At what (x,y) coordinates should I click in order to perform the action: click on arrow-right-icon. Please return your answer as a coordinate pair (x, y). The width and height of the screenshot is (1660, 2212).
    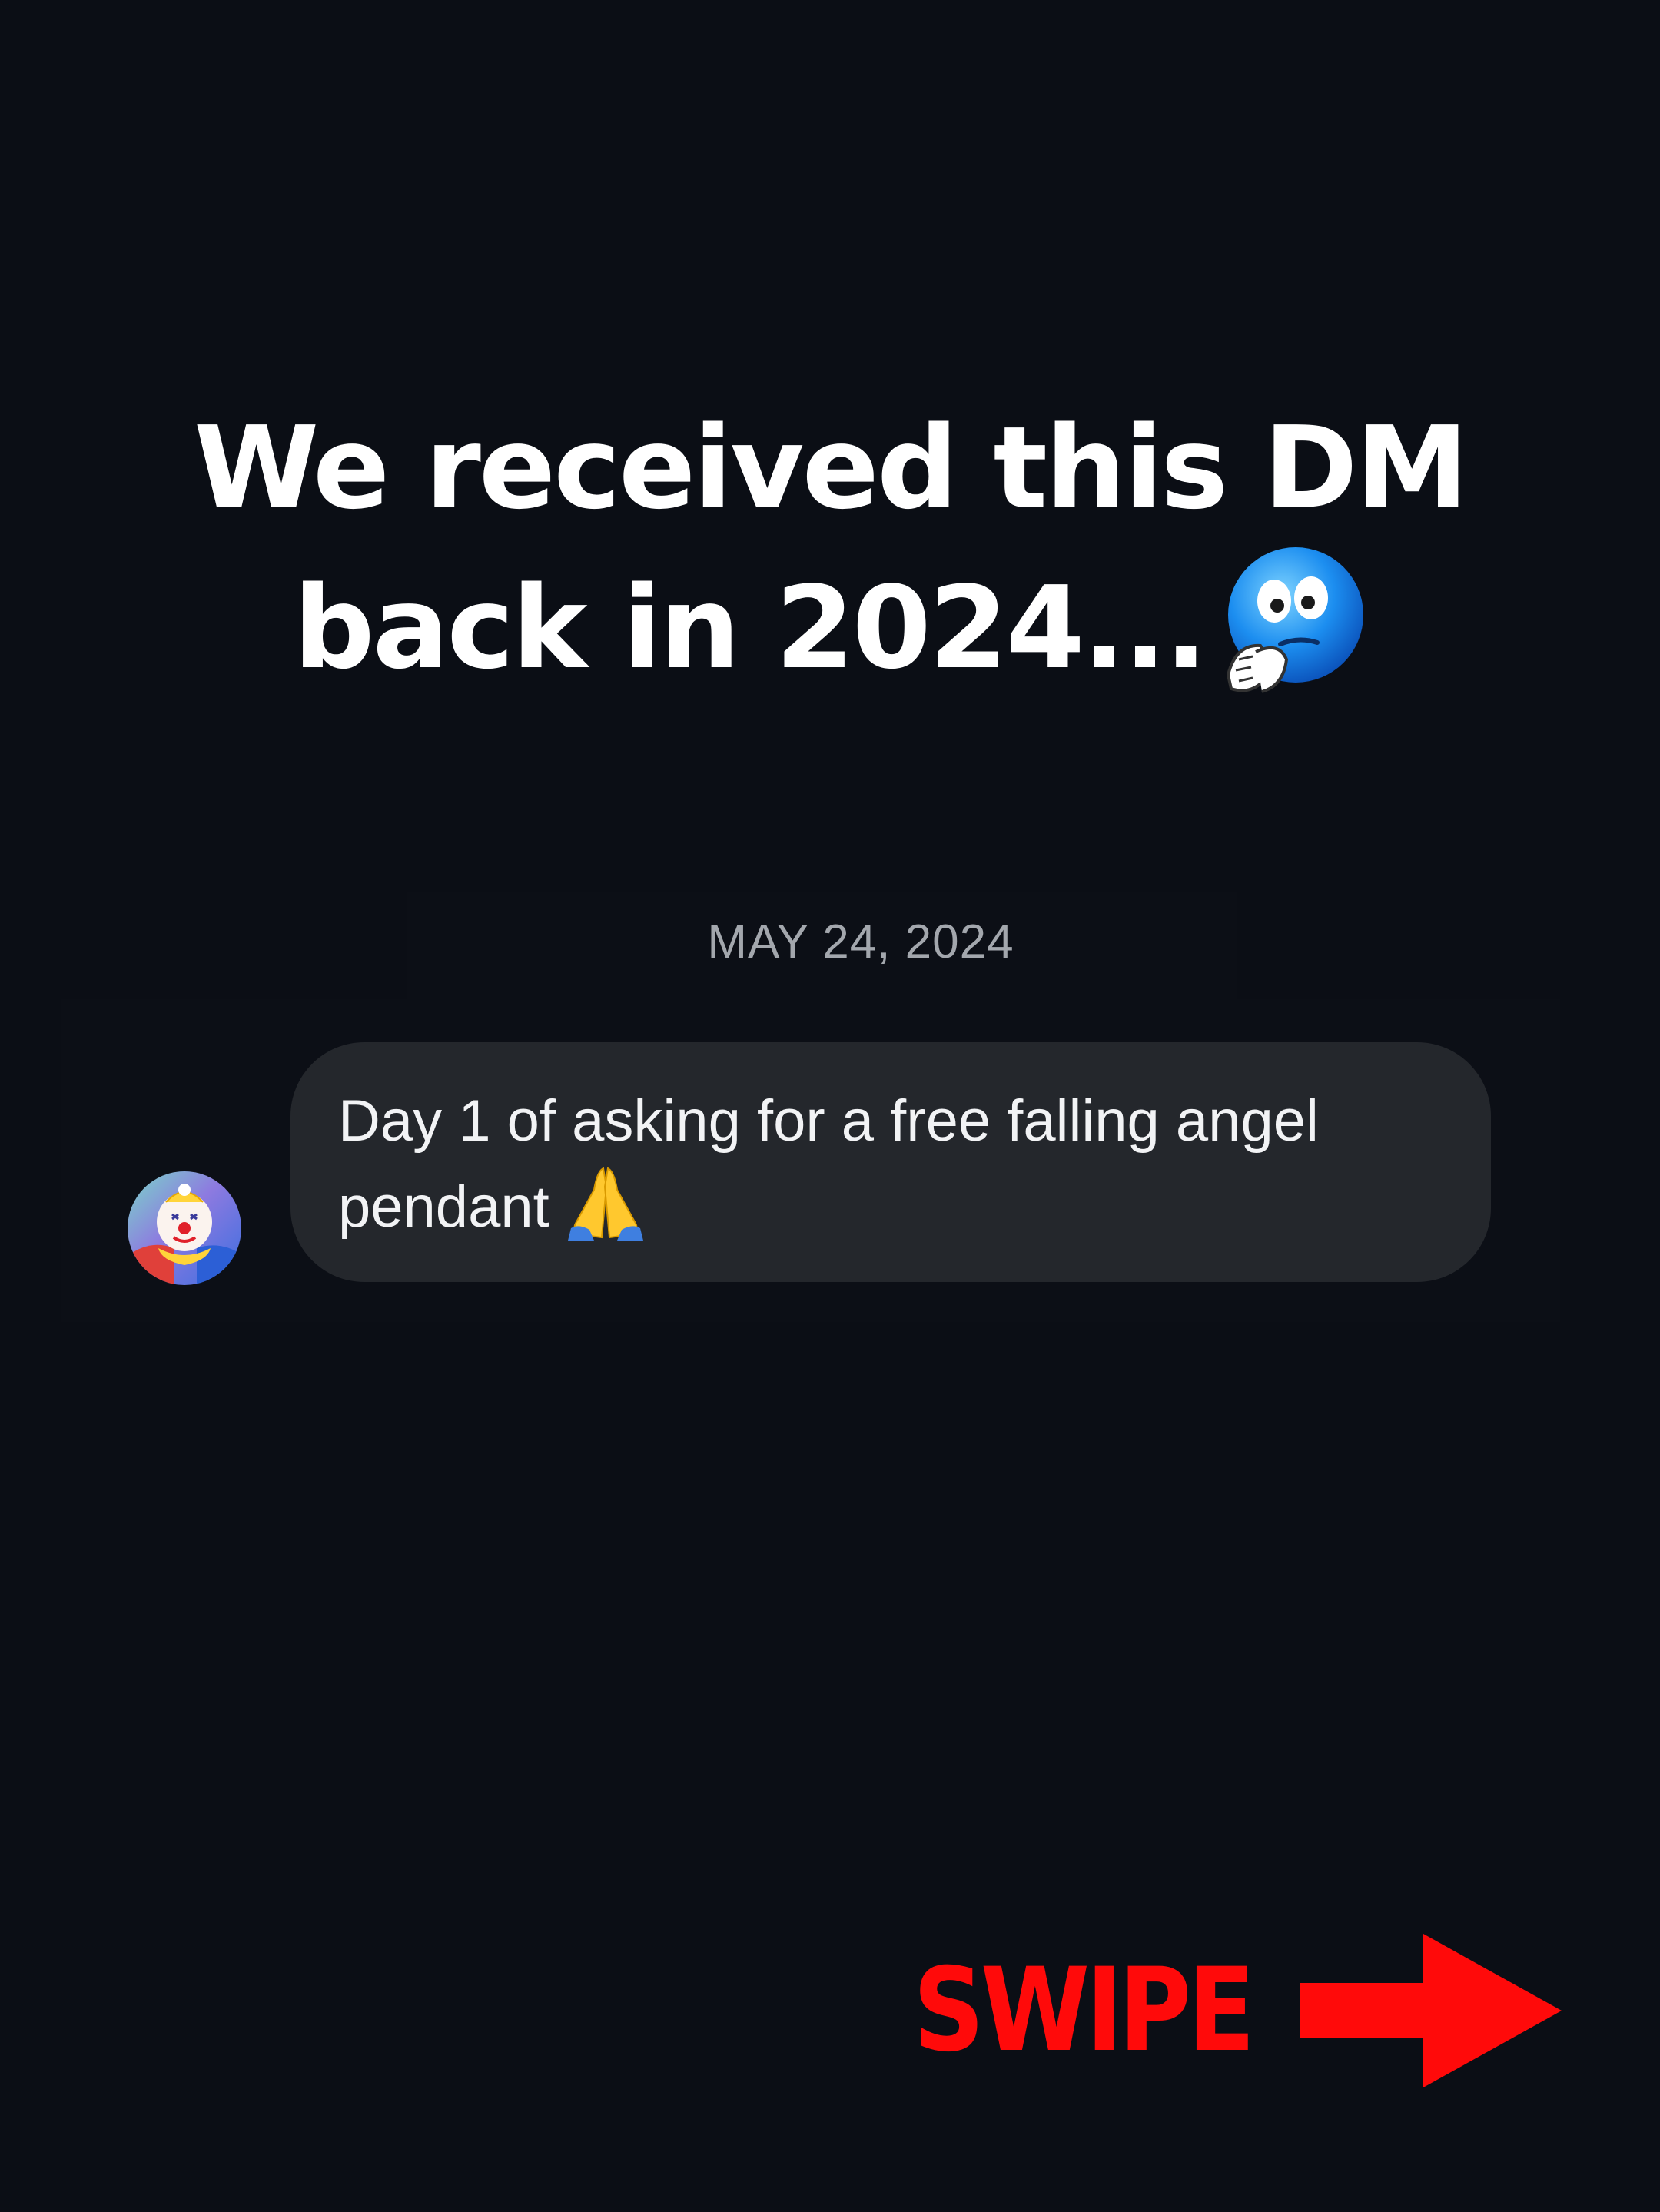
    Looking at the image, I should click on (1431, 2010).